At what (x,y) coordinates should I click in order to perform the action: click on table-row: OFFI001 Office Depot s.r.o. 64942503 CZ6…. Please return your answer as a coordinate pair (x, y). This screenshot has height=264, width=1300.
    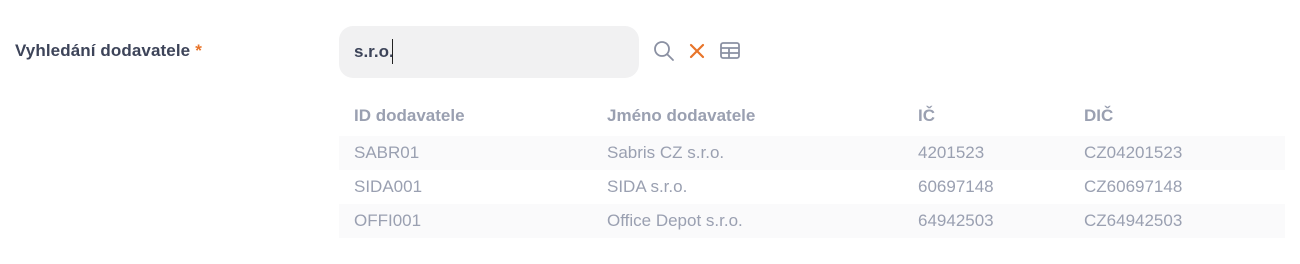
    Looking at the image, I should click on (812, 221).